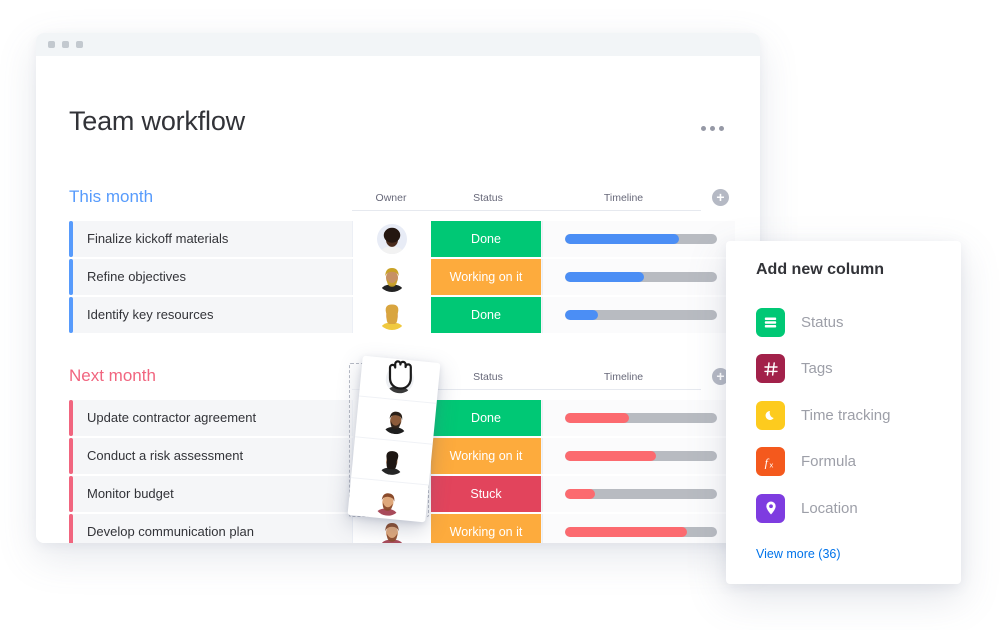  What do you see at coordinates (157, 121) in the screenshot?
I see `page-title: Team workflow` at bounding box center [157, 121].